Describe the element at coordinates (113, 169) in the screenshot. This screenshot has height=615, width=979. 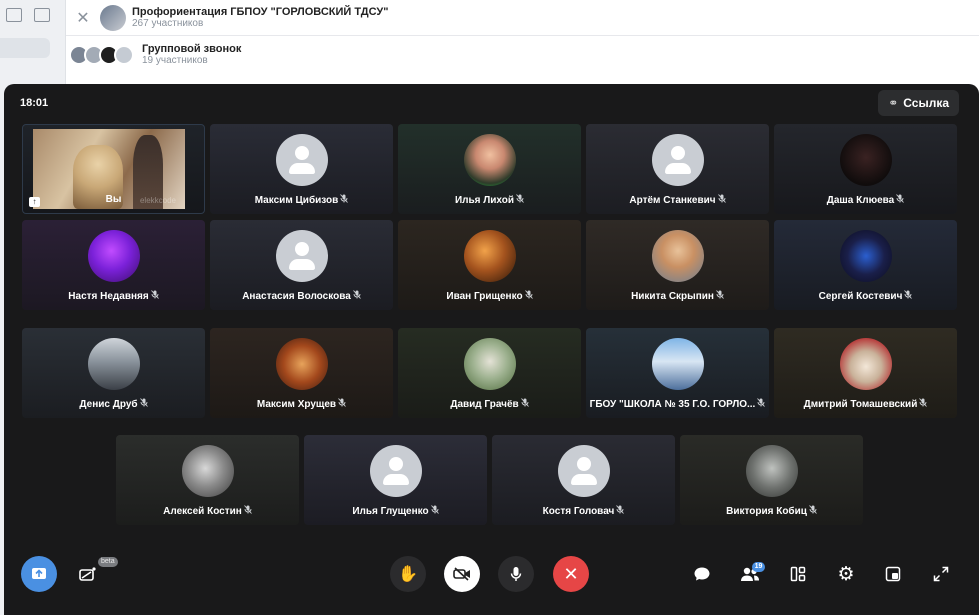
I see `self-video-tile: ↑ elekkcode Вы` at that location.